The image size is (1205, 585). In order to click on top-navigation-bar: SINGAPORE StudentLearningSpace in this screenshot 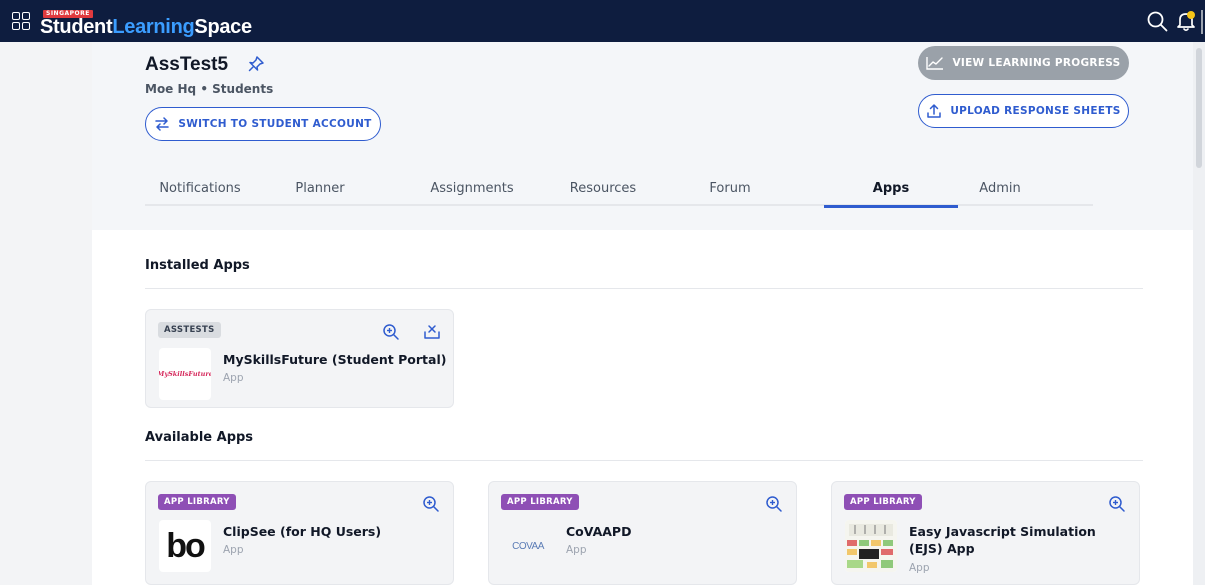, I will do `click(602, 21)`.